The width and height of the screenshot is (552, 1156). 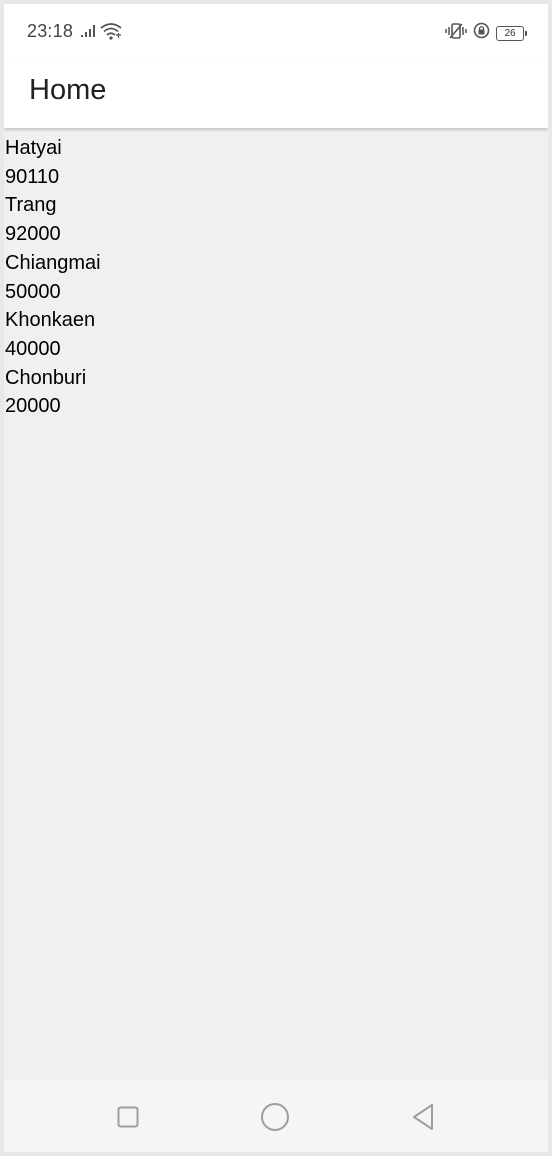 I want to click on status-right-icons: 26, so click(x=486, y=33).